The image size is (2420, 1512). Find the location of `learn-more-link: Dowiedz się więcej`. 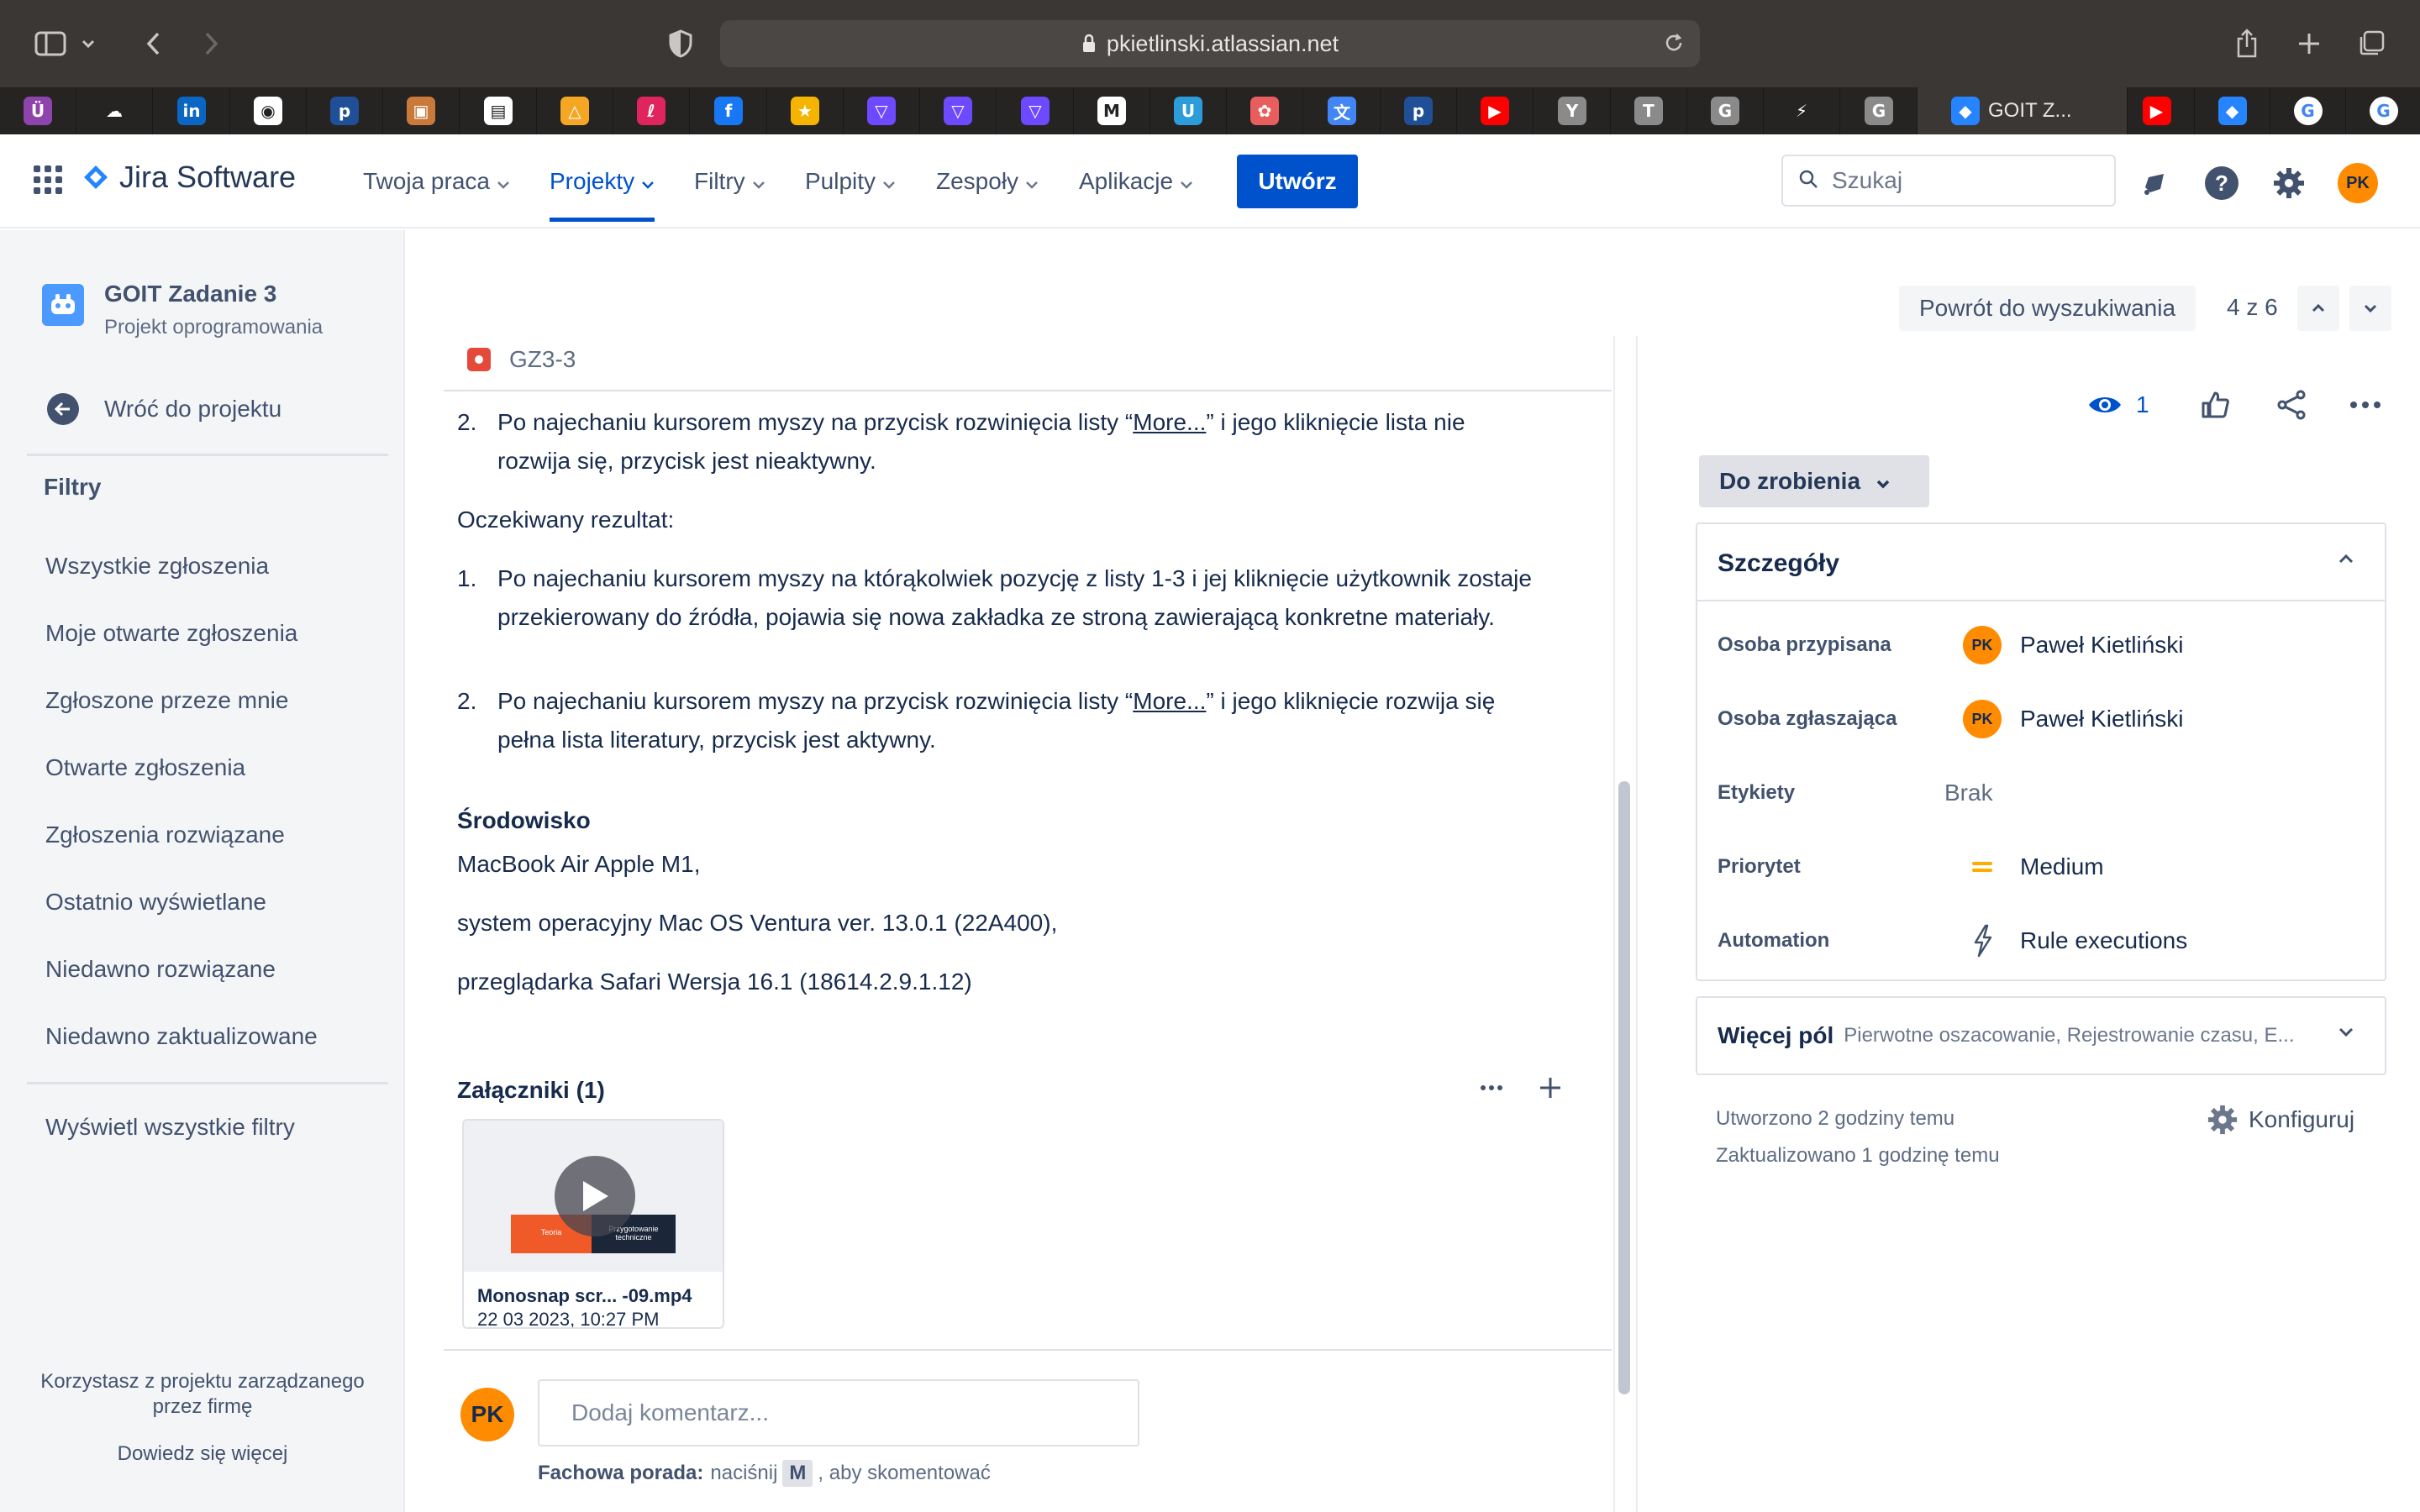

learn-more-link: Dowiedz się więcej is located at coordinates (202, 1454).